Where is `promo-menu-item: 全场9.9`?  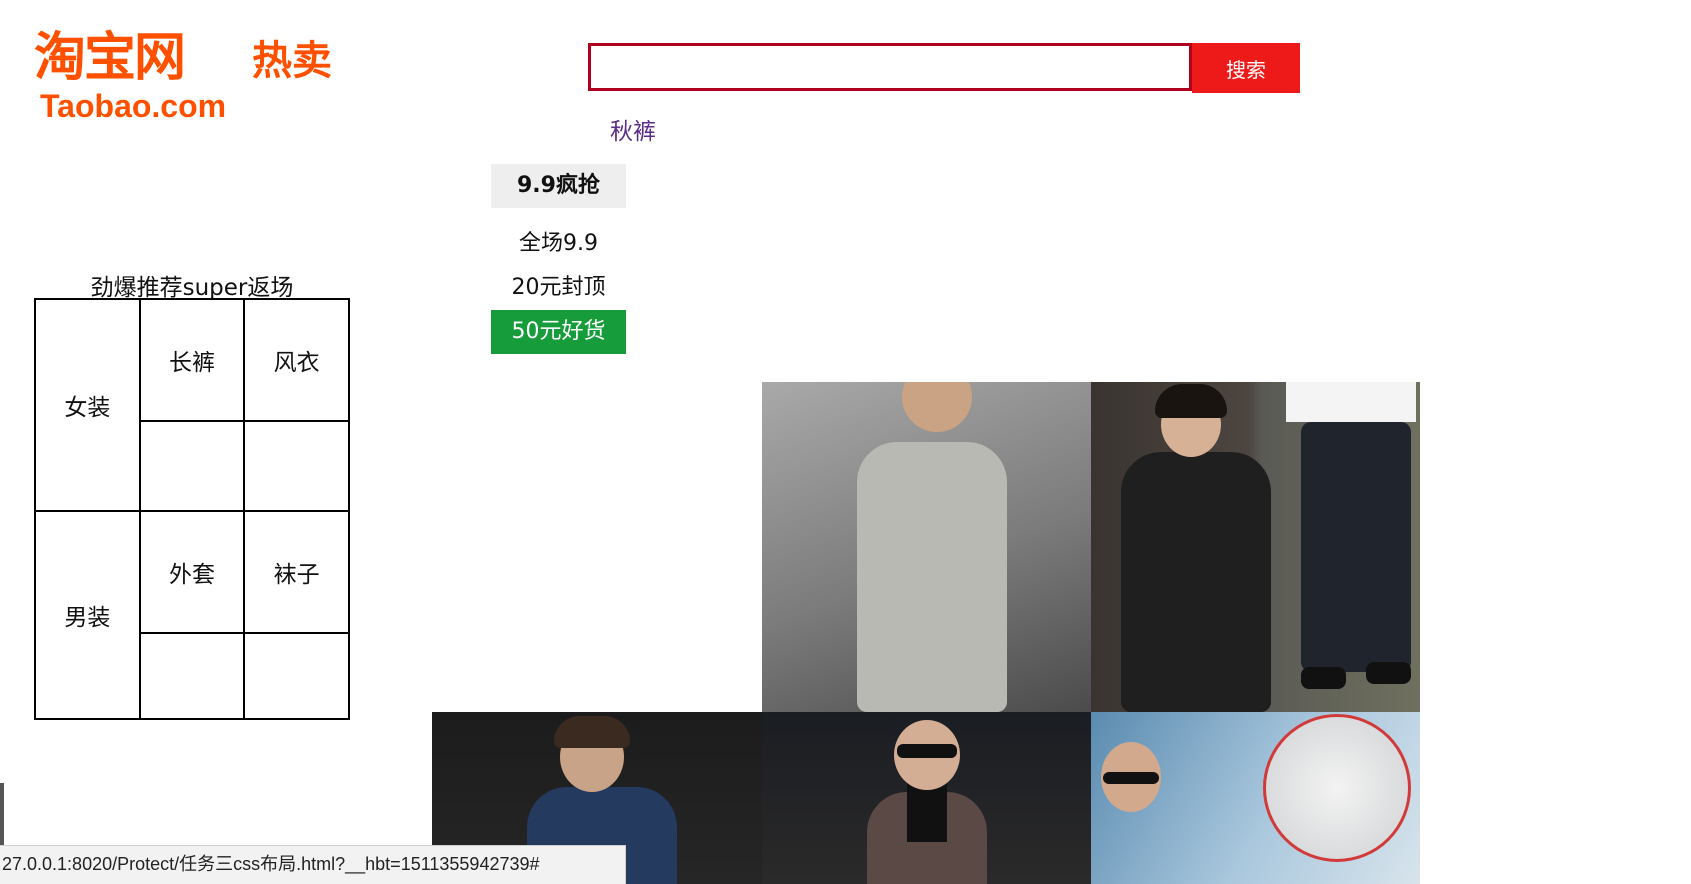 promo-menu-item: 全场9.9 is located at coordinates (558, 244).